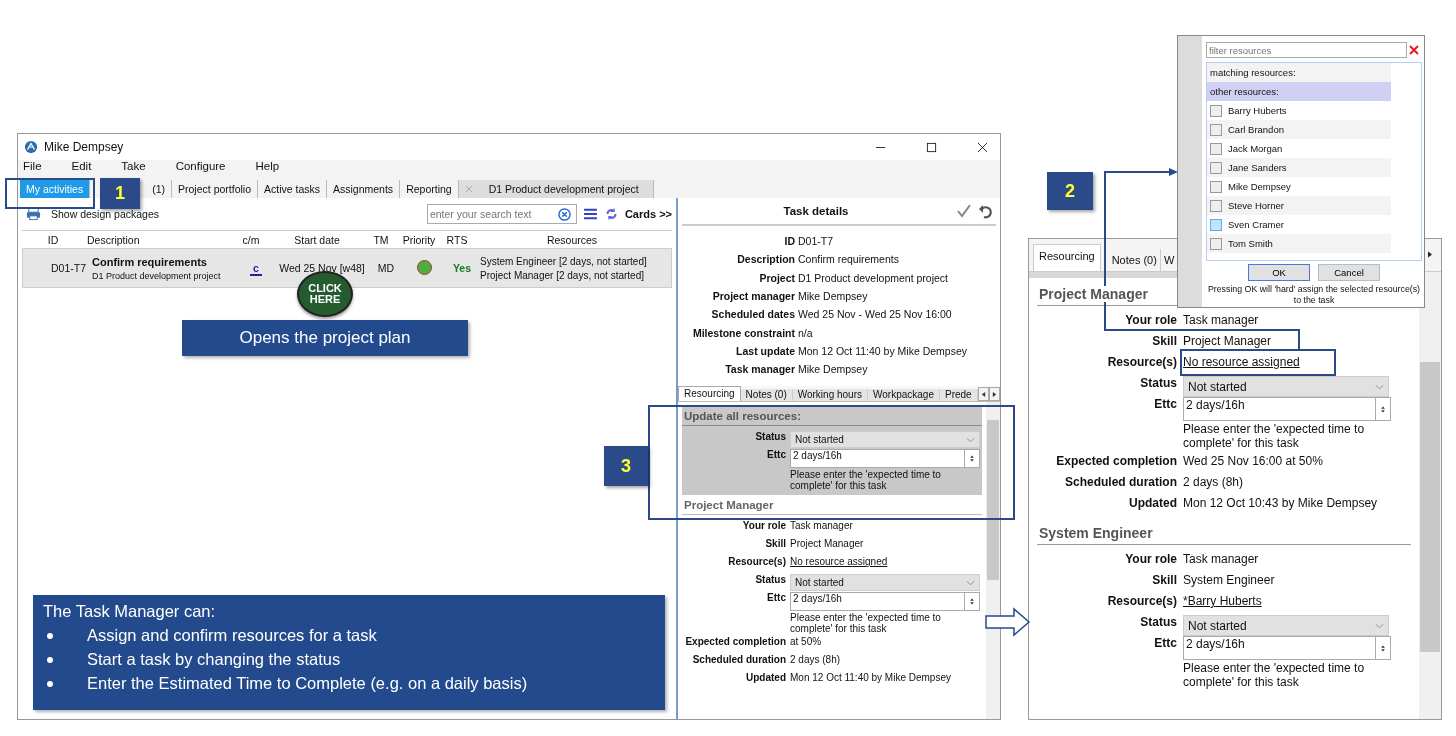 This screenshot has height=736, width=1456. I want to click on tab: Active tasks, so click(292, 189).